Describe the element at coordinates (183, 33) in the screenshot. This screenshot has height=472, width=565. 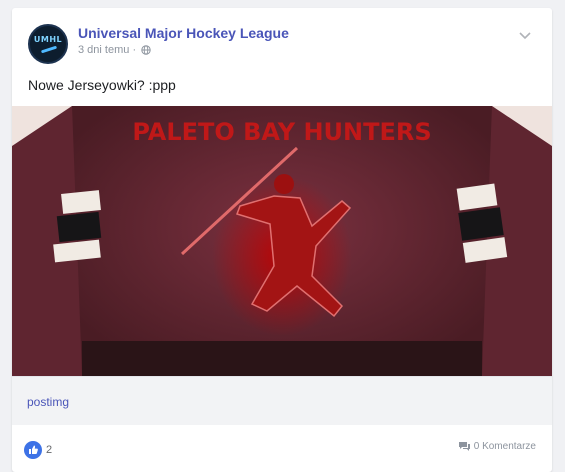
I see `page-name-link: Universal Major Hockey League` at that location.